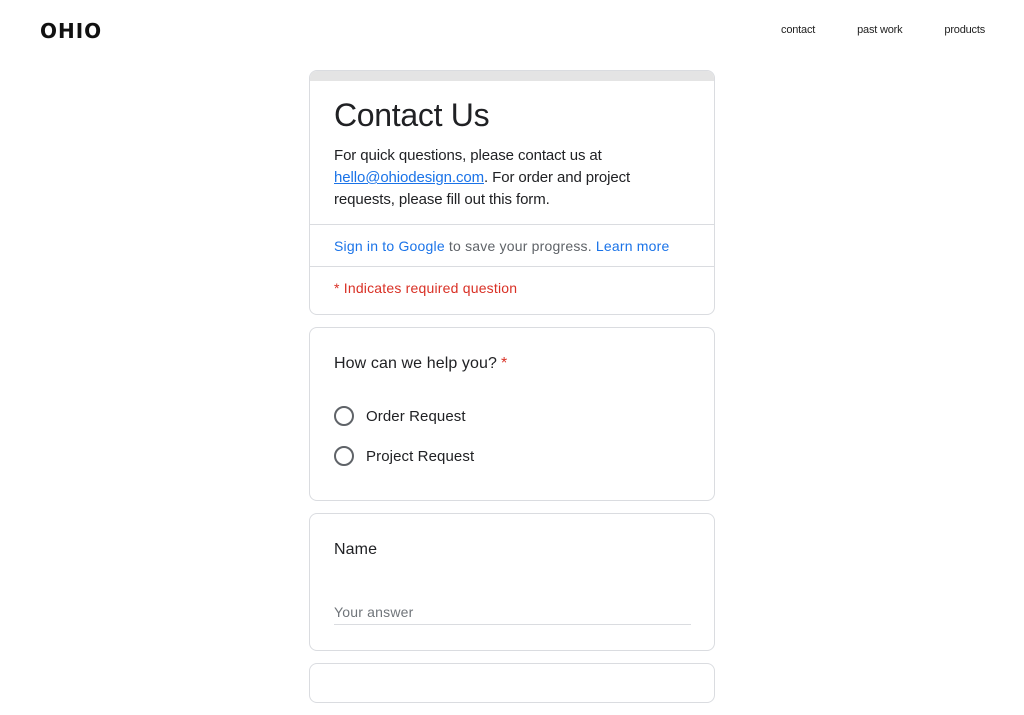 The image size is (1024, 715). What do you see at coordinates (633, 246) in the screenshot?
I see `learn-more-link: Learn more` at bounding box center [633, 246].